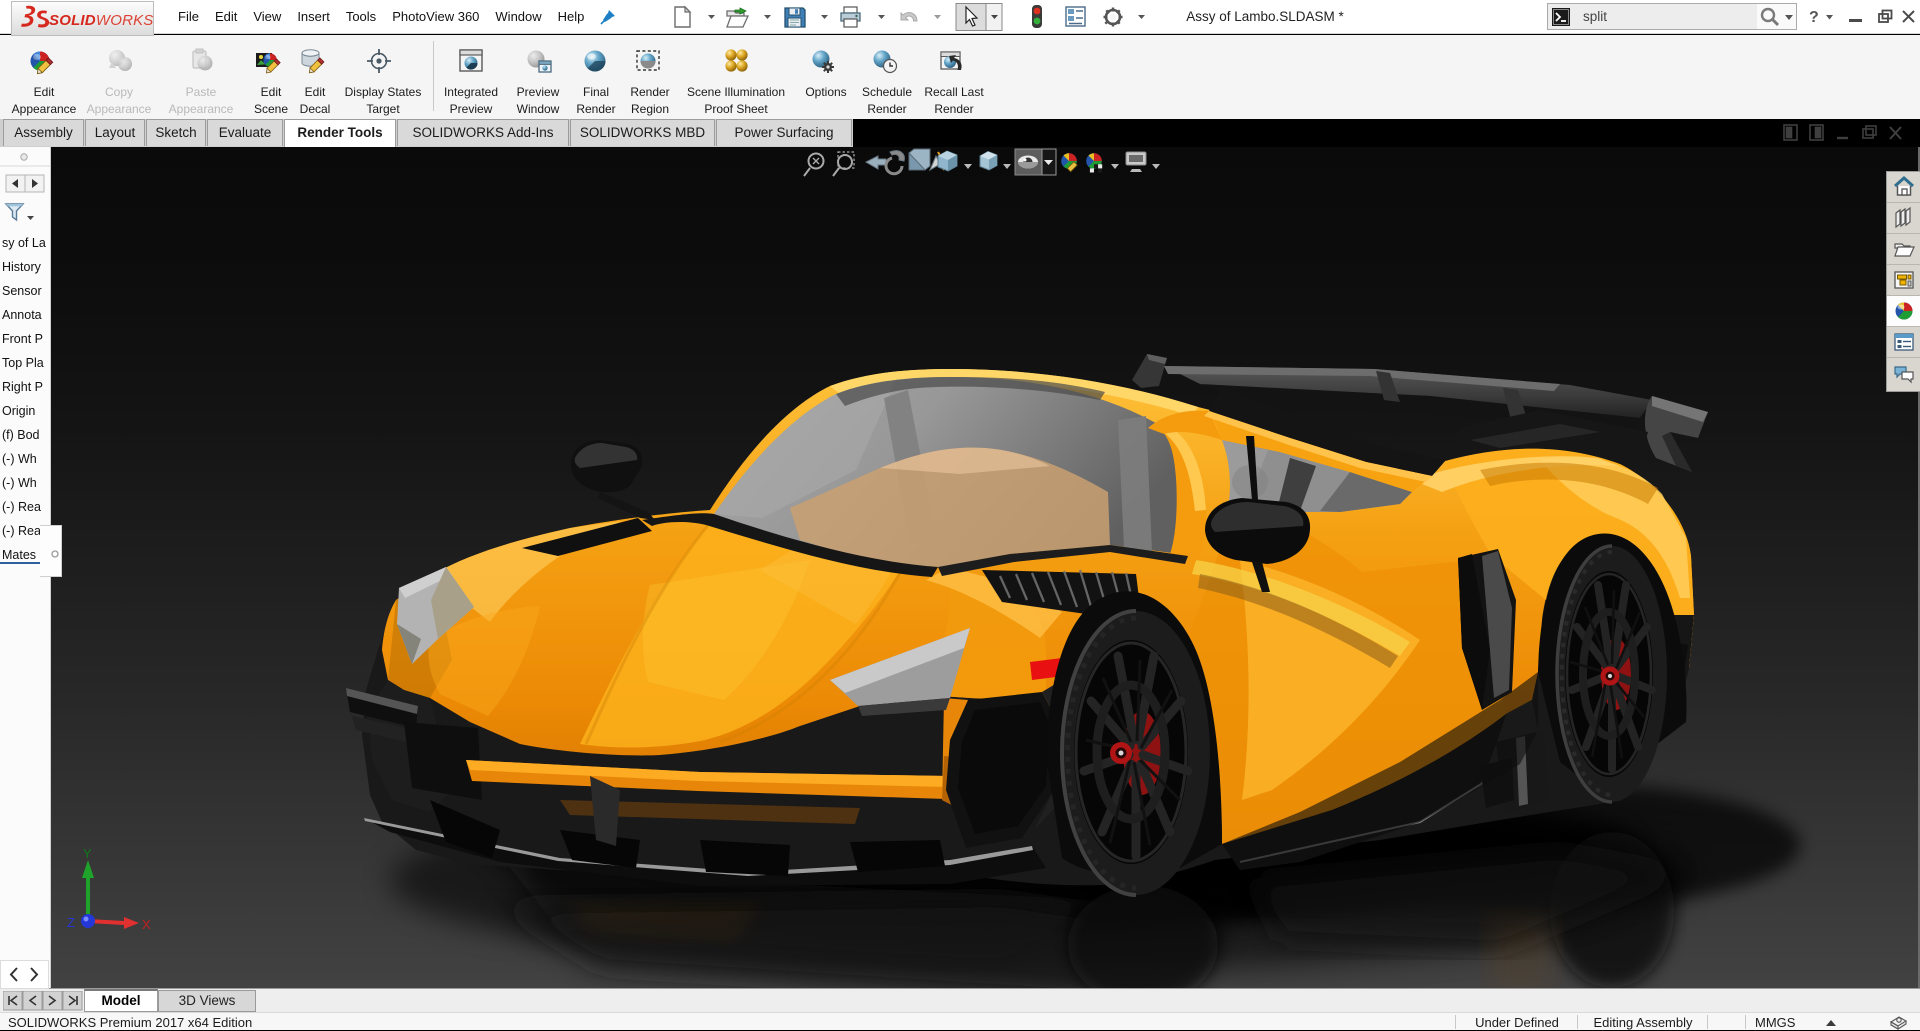 This screenshot has width=1920, height=1031. Describe the element at coordinates (87, 853) in the screenshot. I see `svg-text: Y` at that location.